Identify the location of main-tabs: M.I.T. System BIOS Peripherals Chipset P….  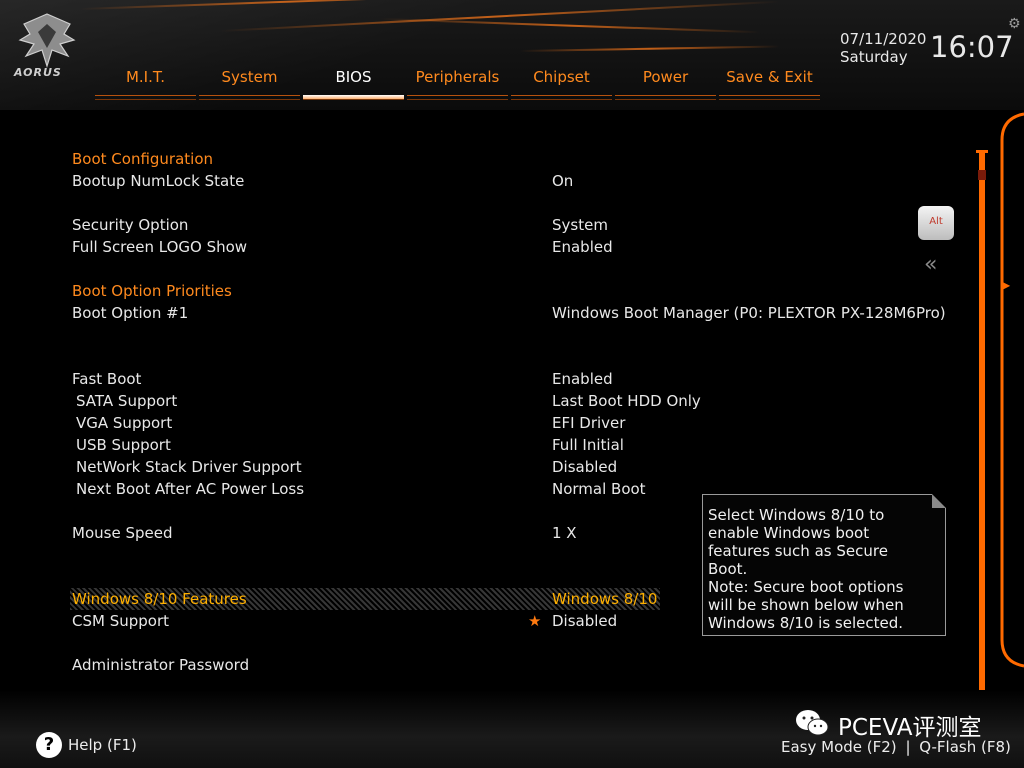
(459, 84).